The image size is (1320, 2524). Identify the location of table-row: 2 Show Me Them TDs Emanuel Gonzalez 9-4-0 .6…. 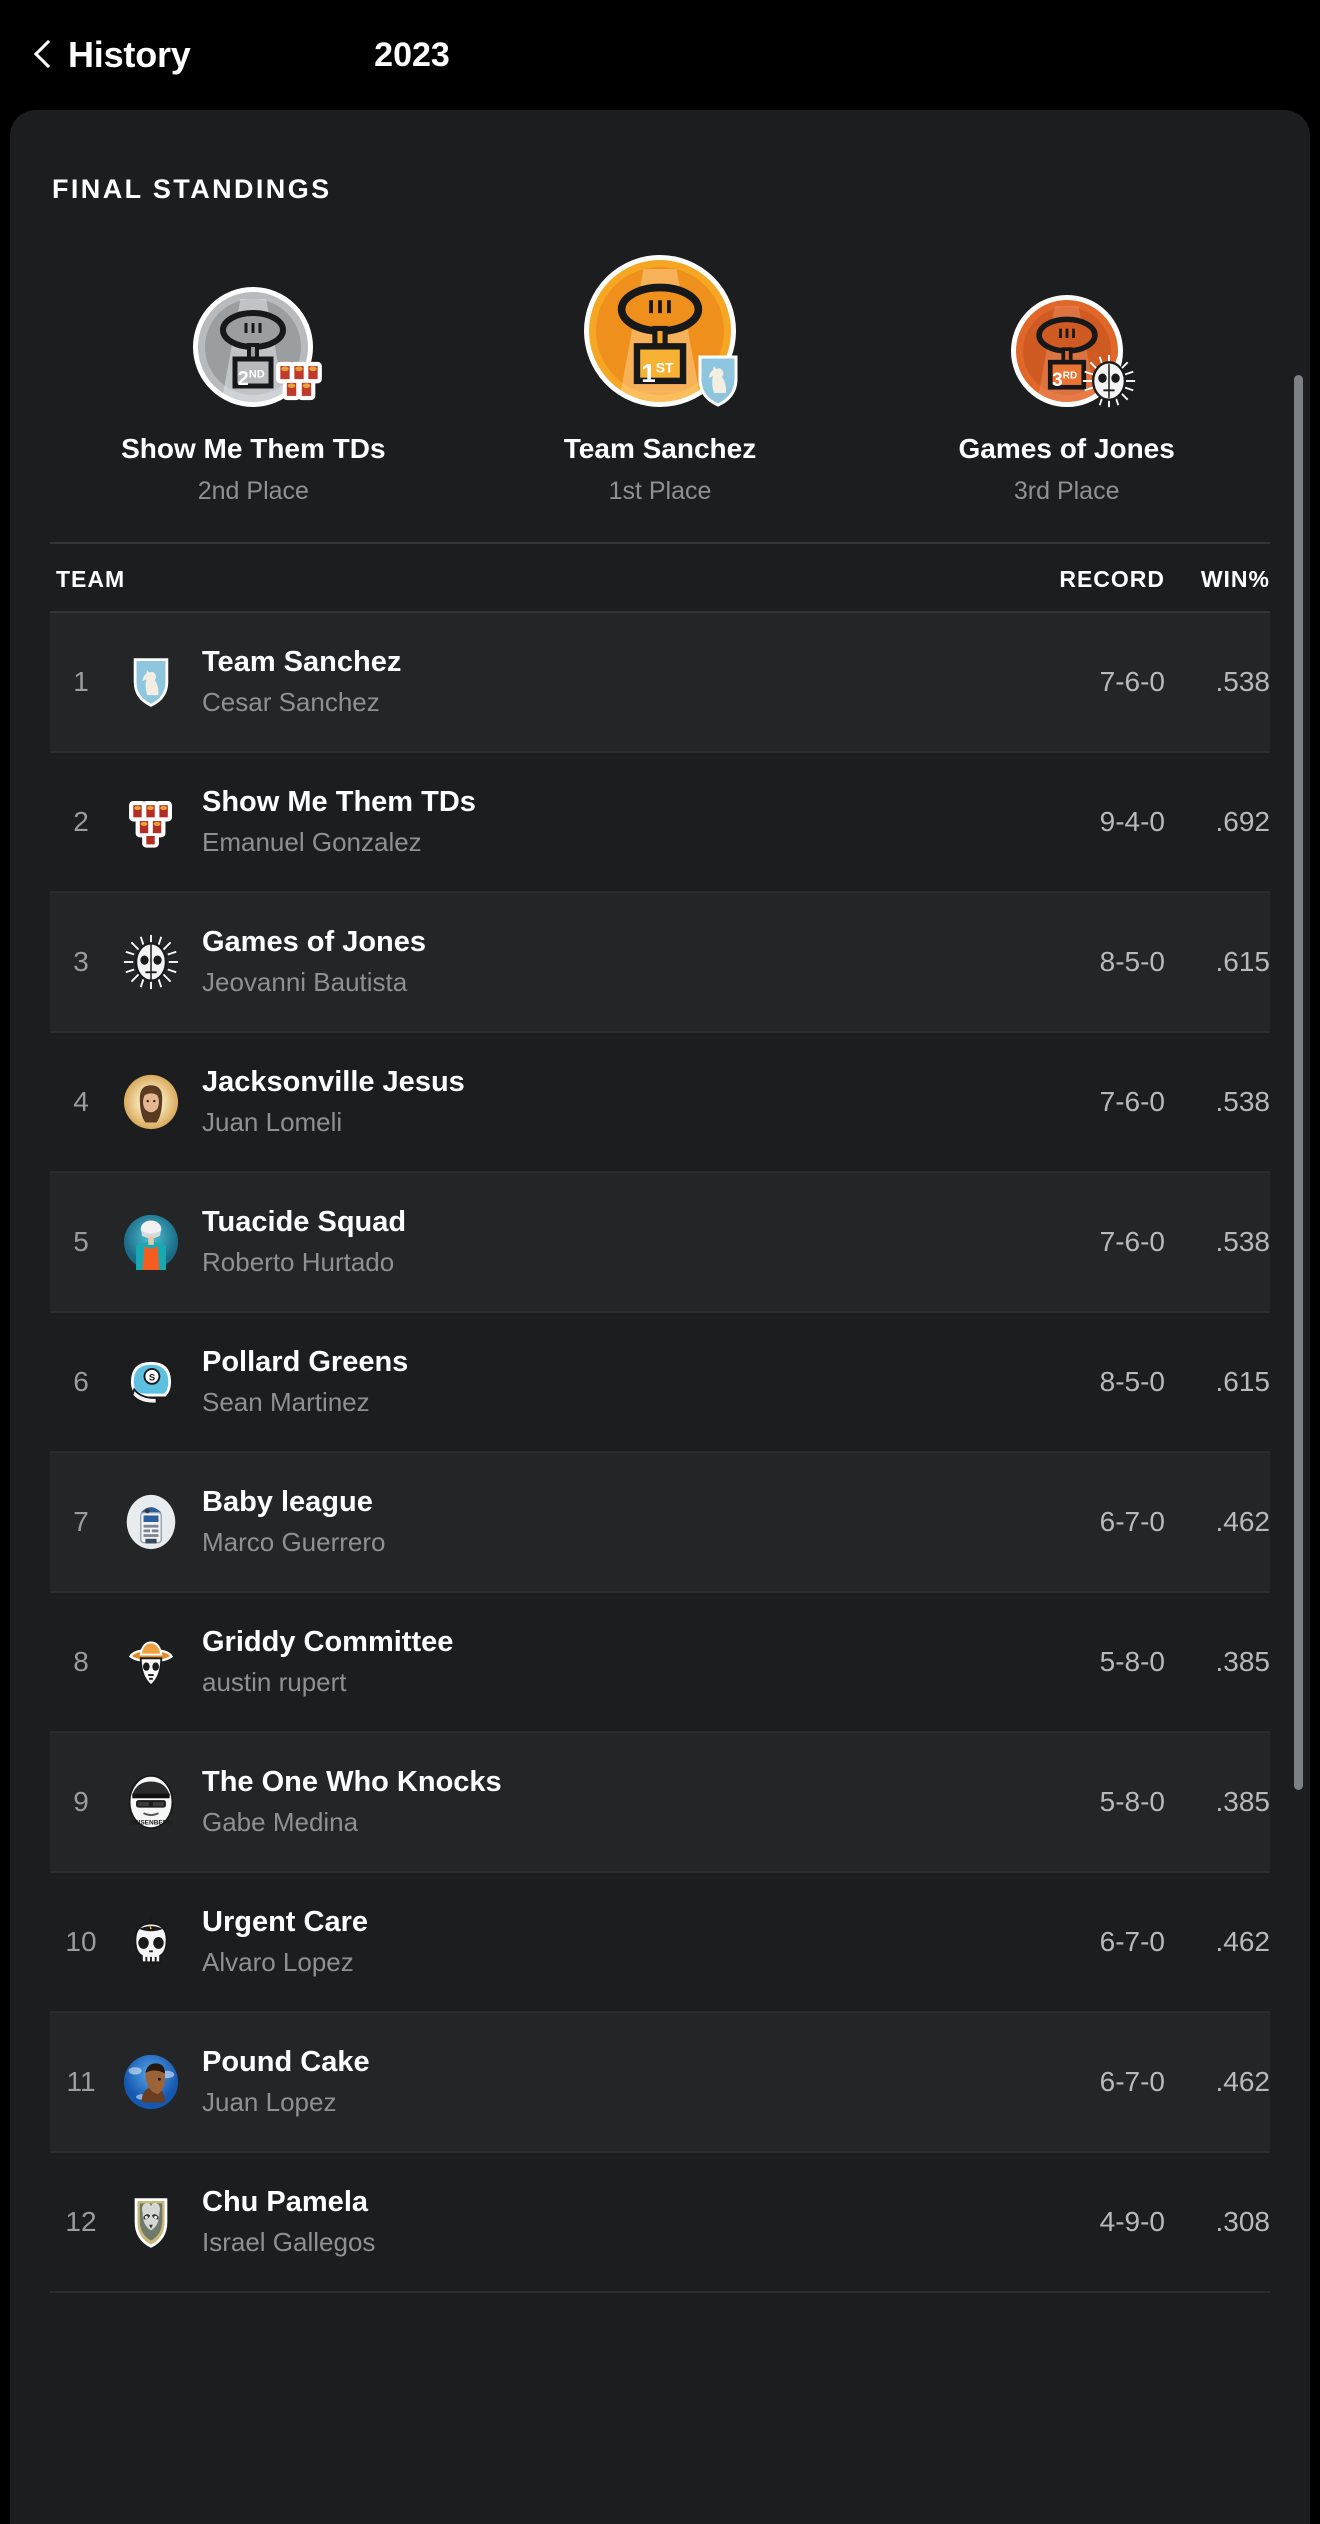
(660, 823).